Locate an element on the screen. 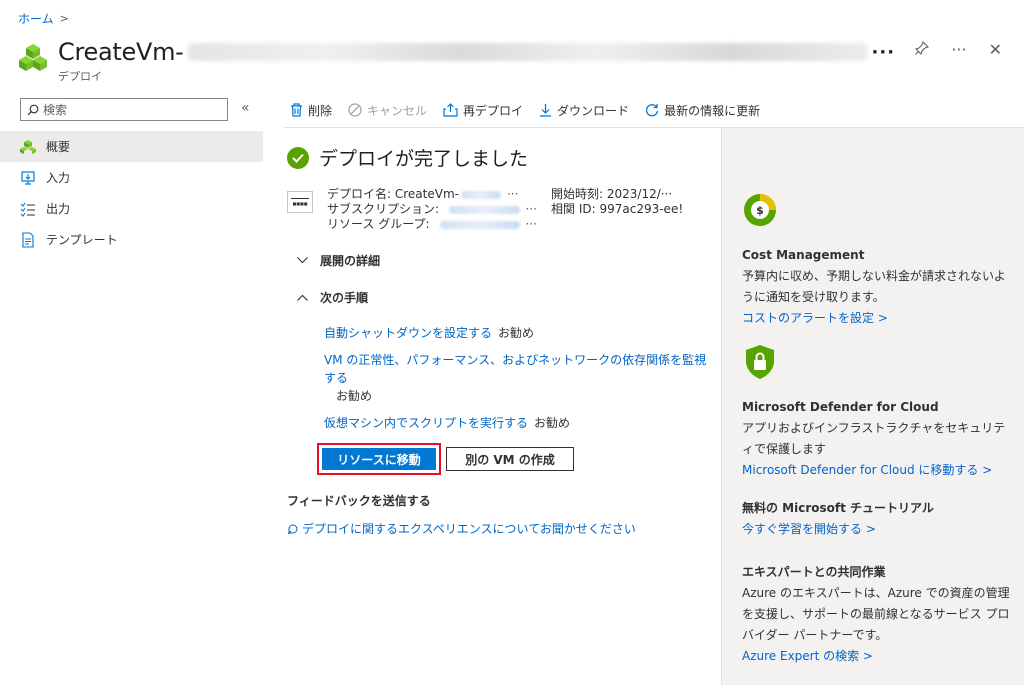  action-buttons: リソースに移動 別の VM の作成 is located at coordinates (512, 459).